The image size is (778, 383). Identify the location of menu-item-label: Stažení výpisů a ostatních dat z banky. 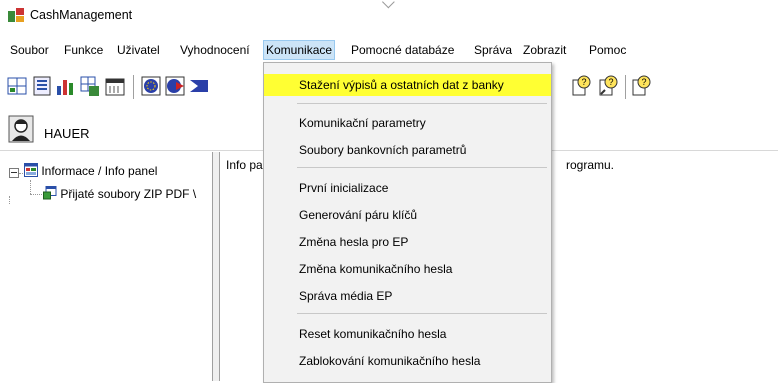
(401, 85).